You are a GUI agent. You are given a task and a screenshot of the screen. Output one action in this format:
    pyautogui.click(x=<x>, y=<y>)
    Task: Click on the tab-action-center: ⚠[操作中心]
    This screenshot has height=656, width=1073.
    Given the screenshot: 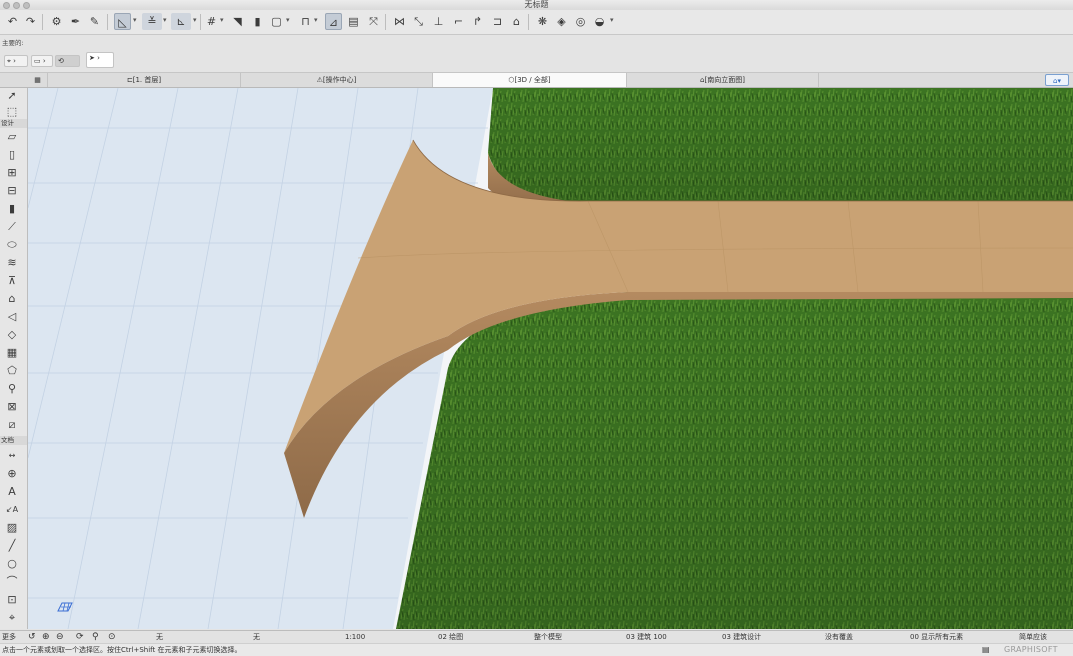 What is the action you would take?
    pyautogui.click(x=337, y=80)
    